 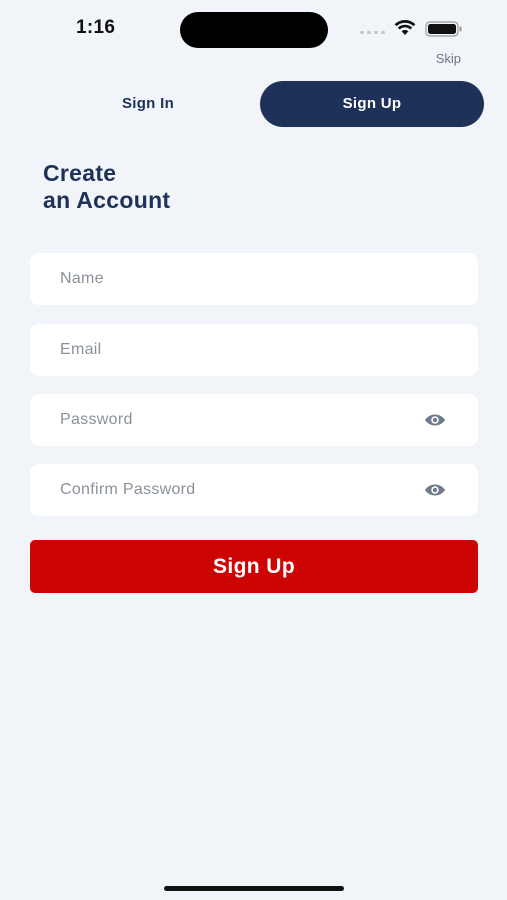 What do you see at coordinates (107, 200) in the screenshot?
I see `page-title-line-2: an Account` at bounding box center [107, 200].